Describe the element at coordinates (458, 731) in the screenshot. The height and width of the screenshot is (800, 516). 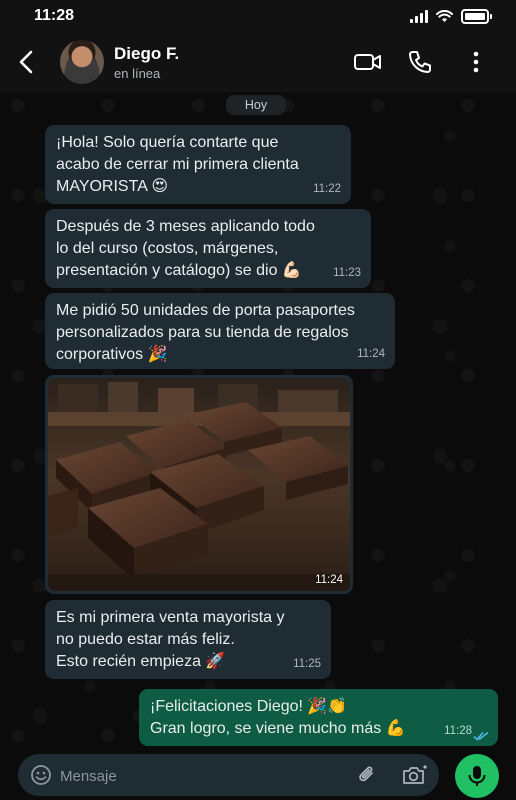
I see `message-time: 11:28` at that location.